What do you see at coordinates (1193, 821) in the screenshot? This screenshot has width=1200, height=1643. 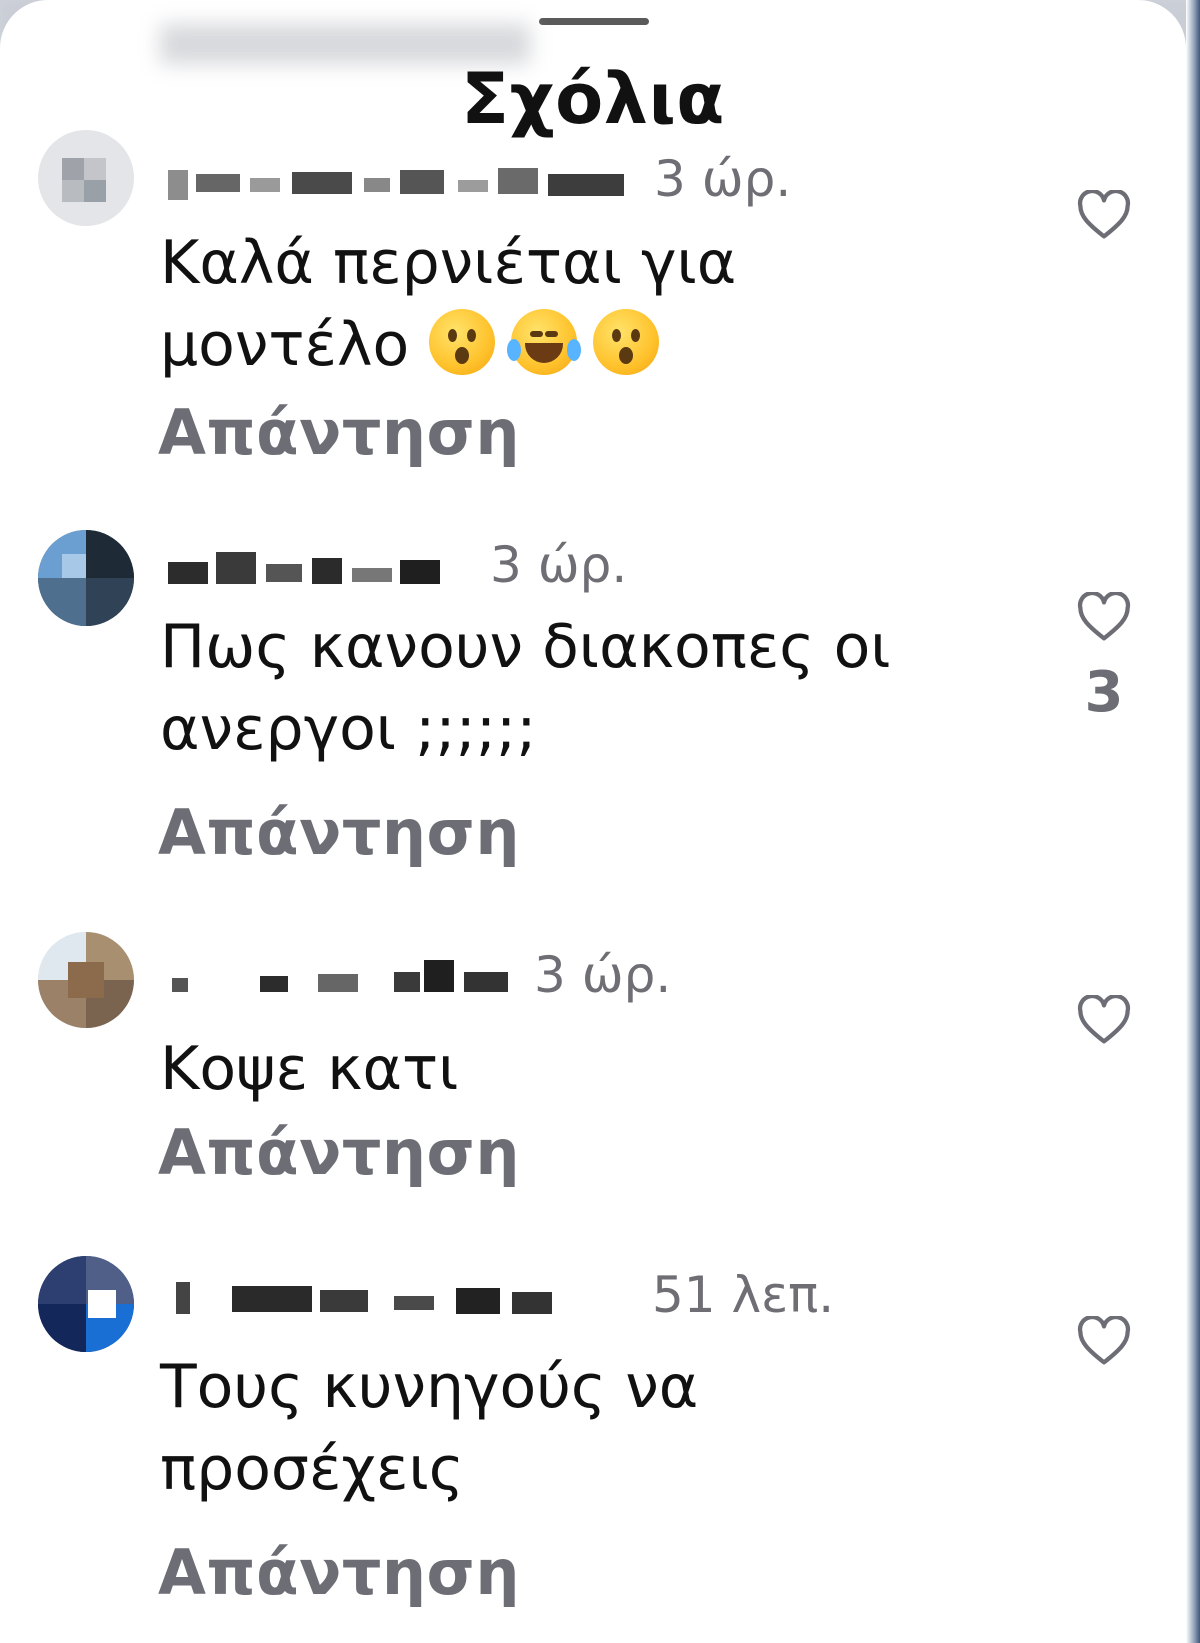 I see `window-edge` at bounding box center [1193, 821].